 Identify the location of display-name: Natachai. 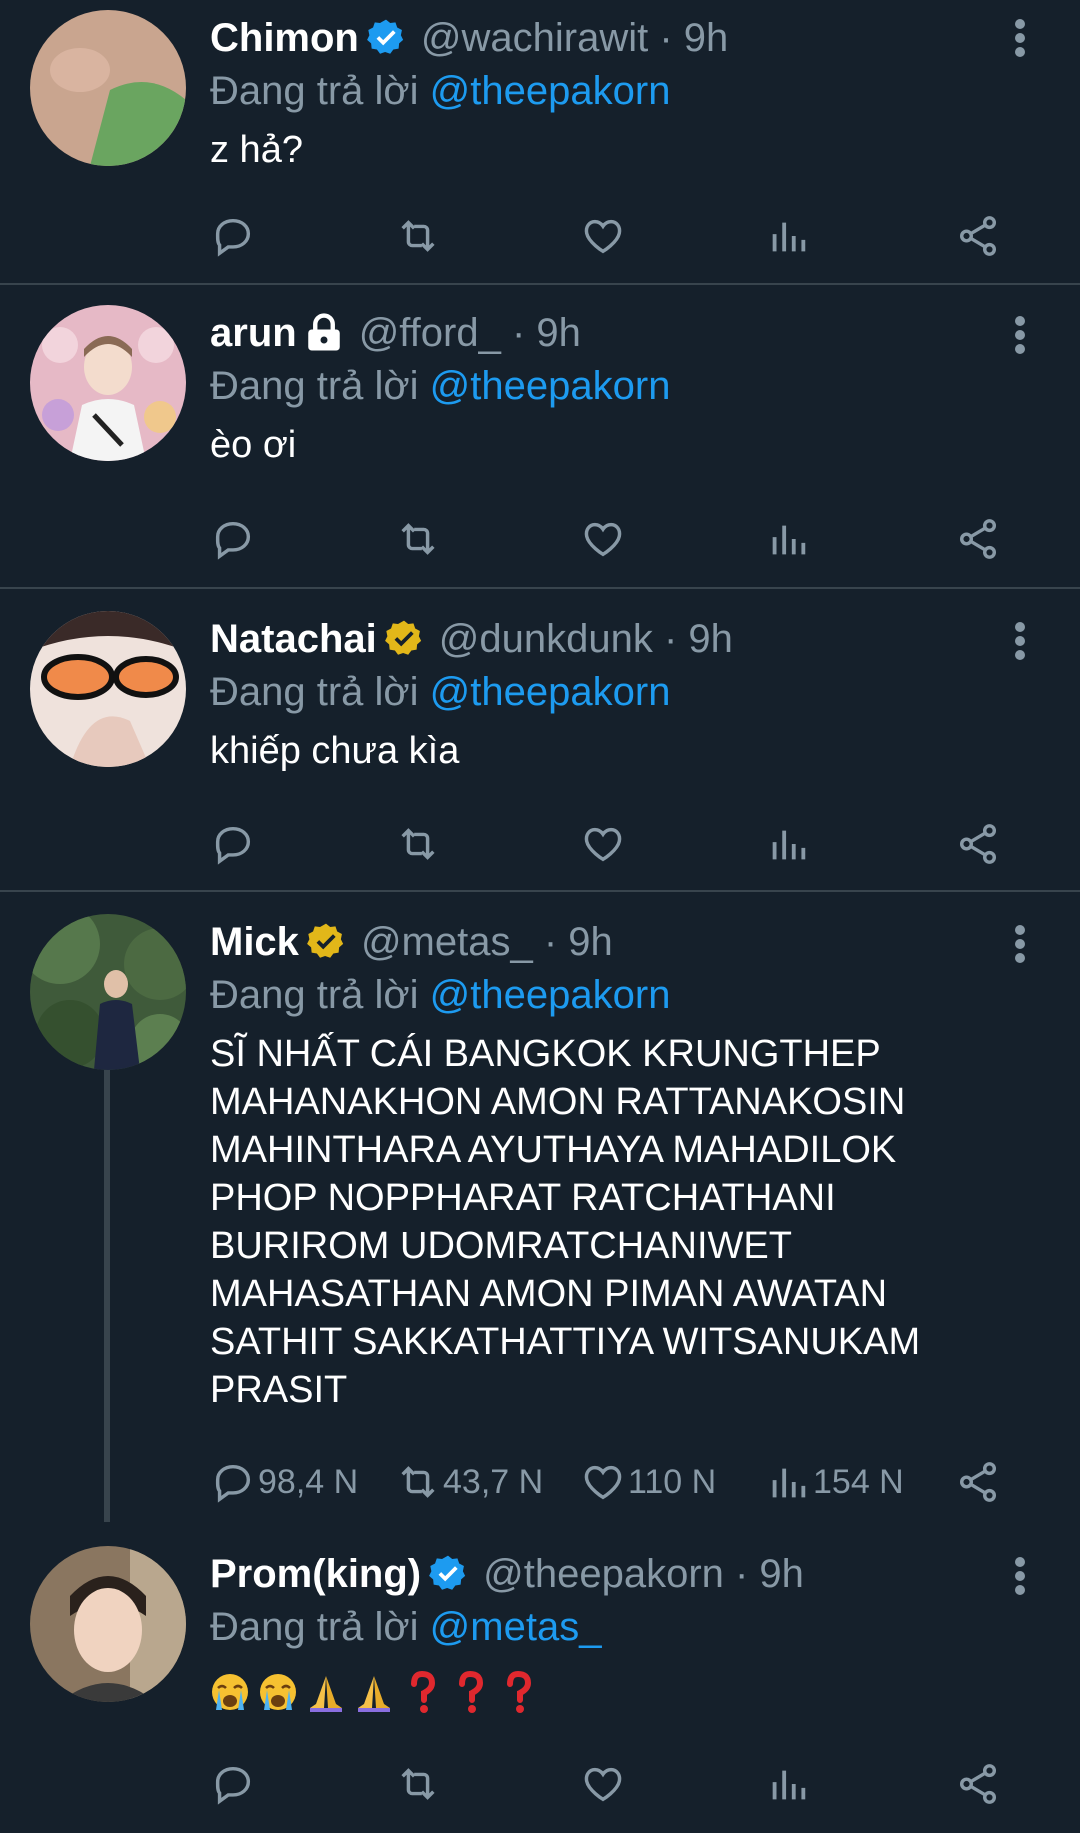
(293, 639).